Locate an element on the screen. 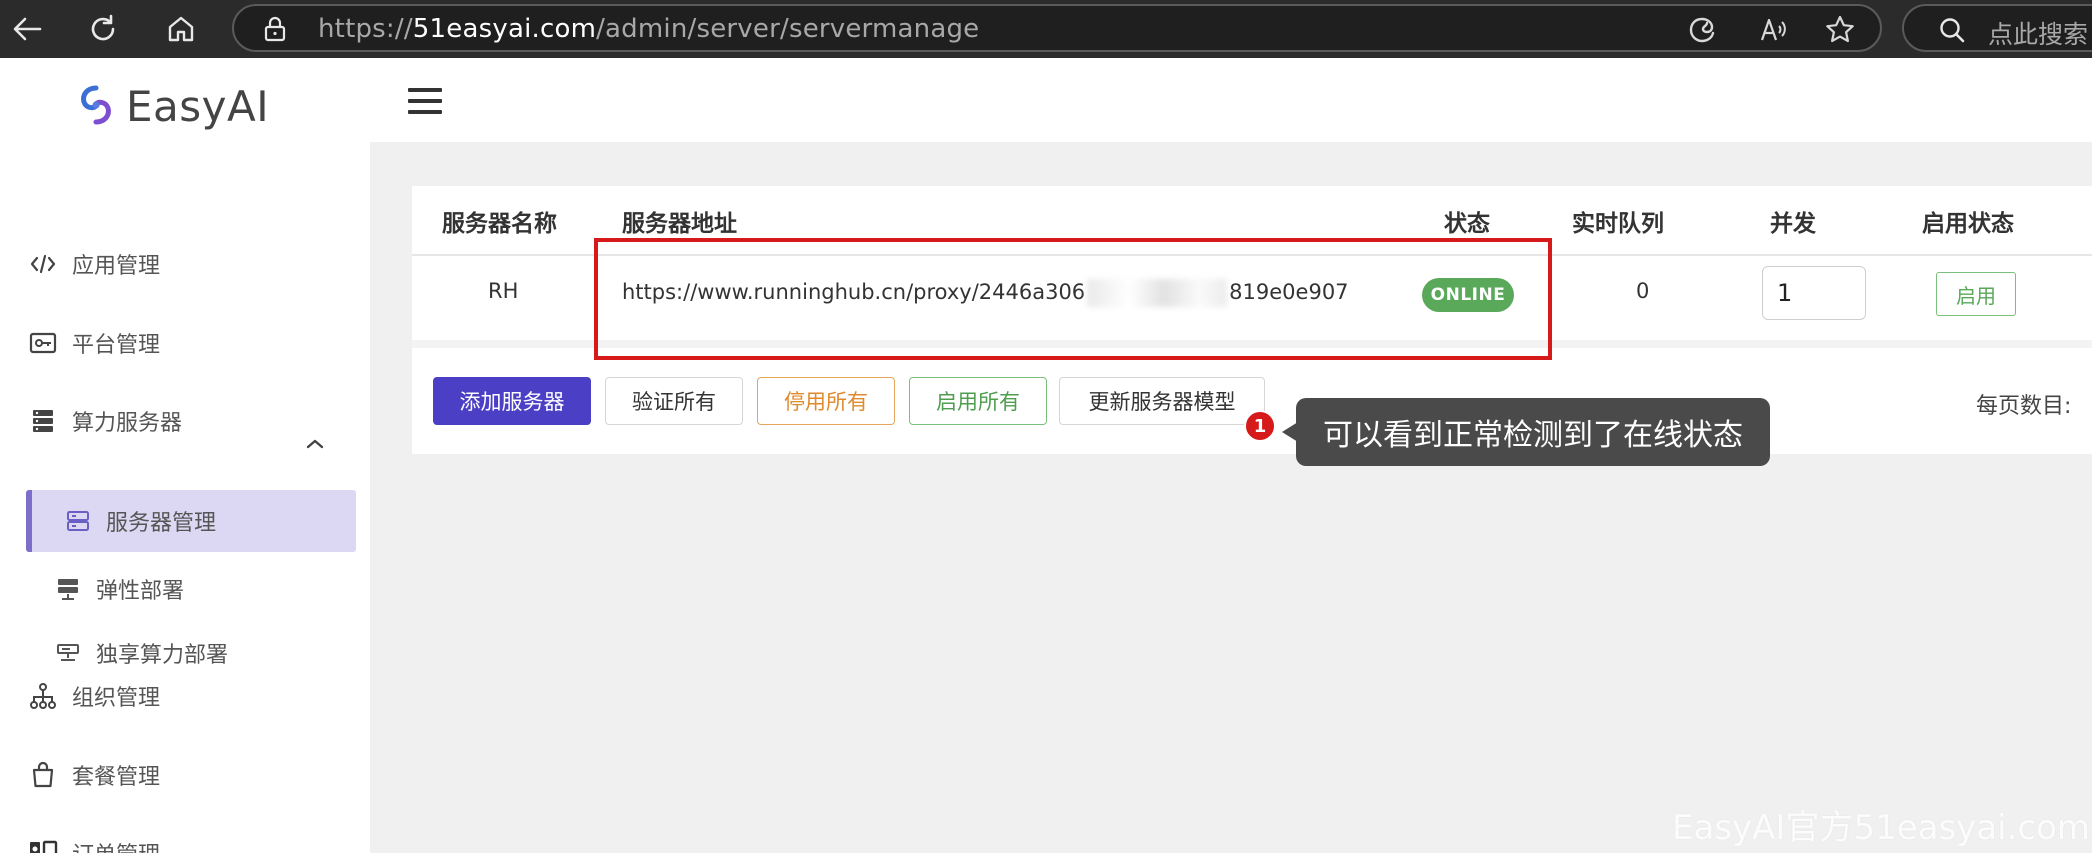 This screenshot has height=853, width=2092. back-arrow-icon is located at coordinates (27, 29).